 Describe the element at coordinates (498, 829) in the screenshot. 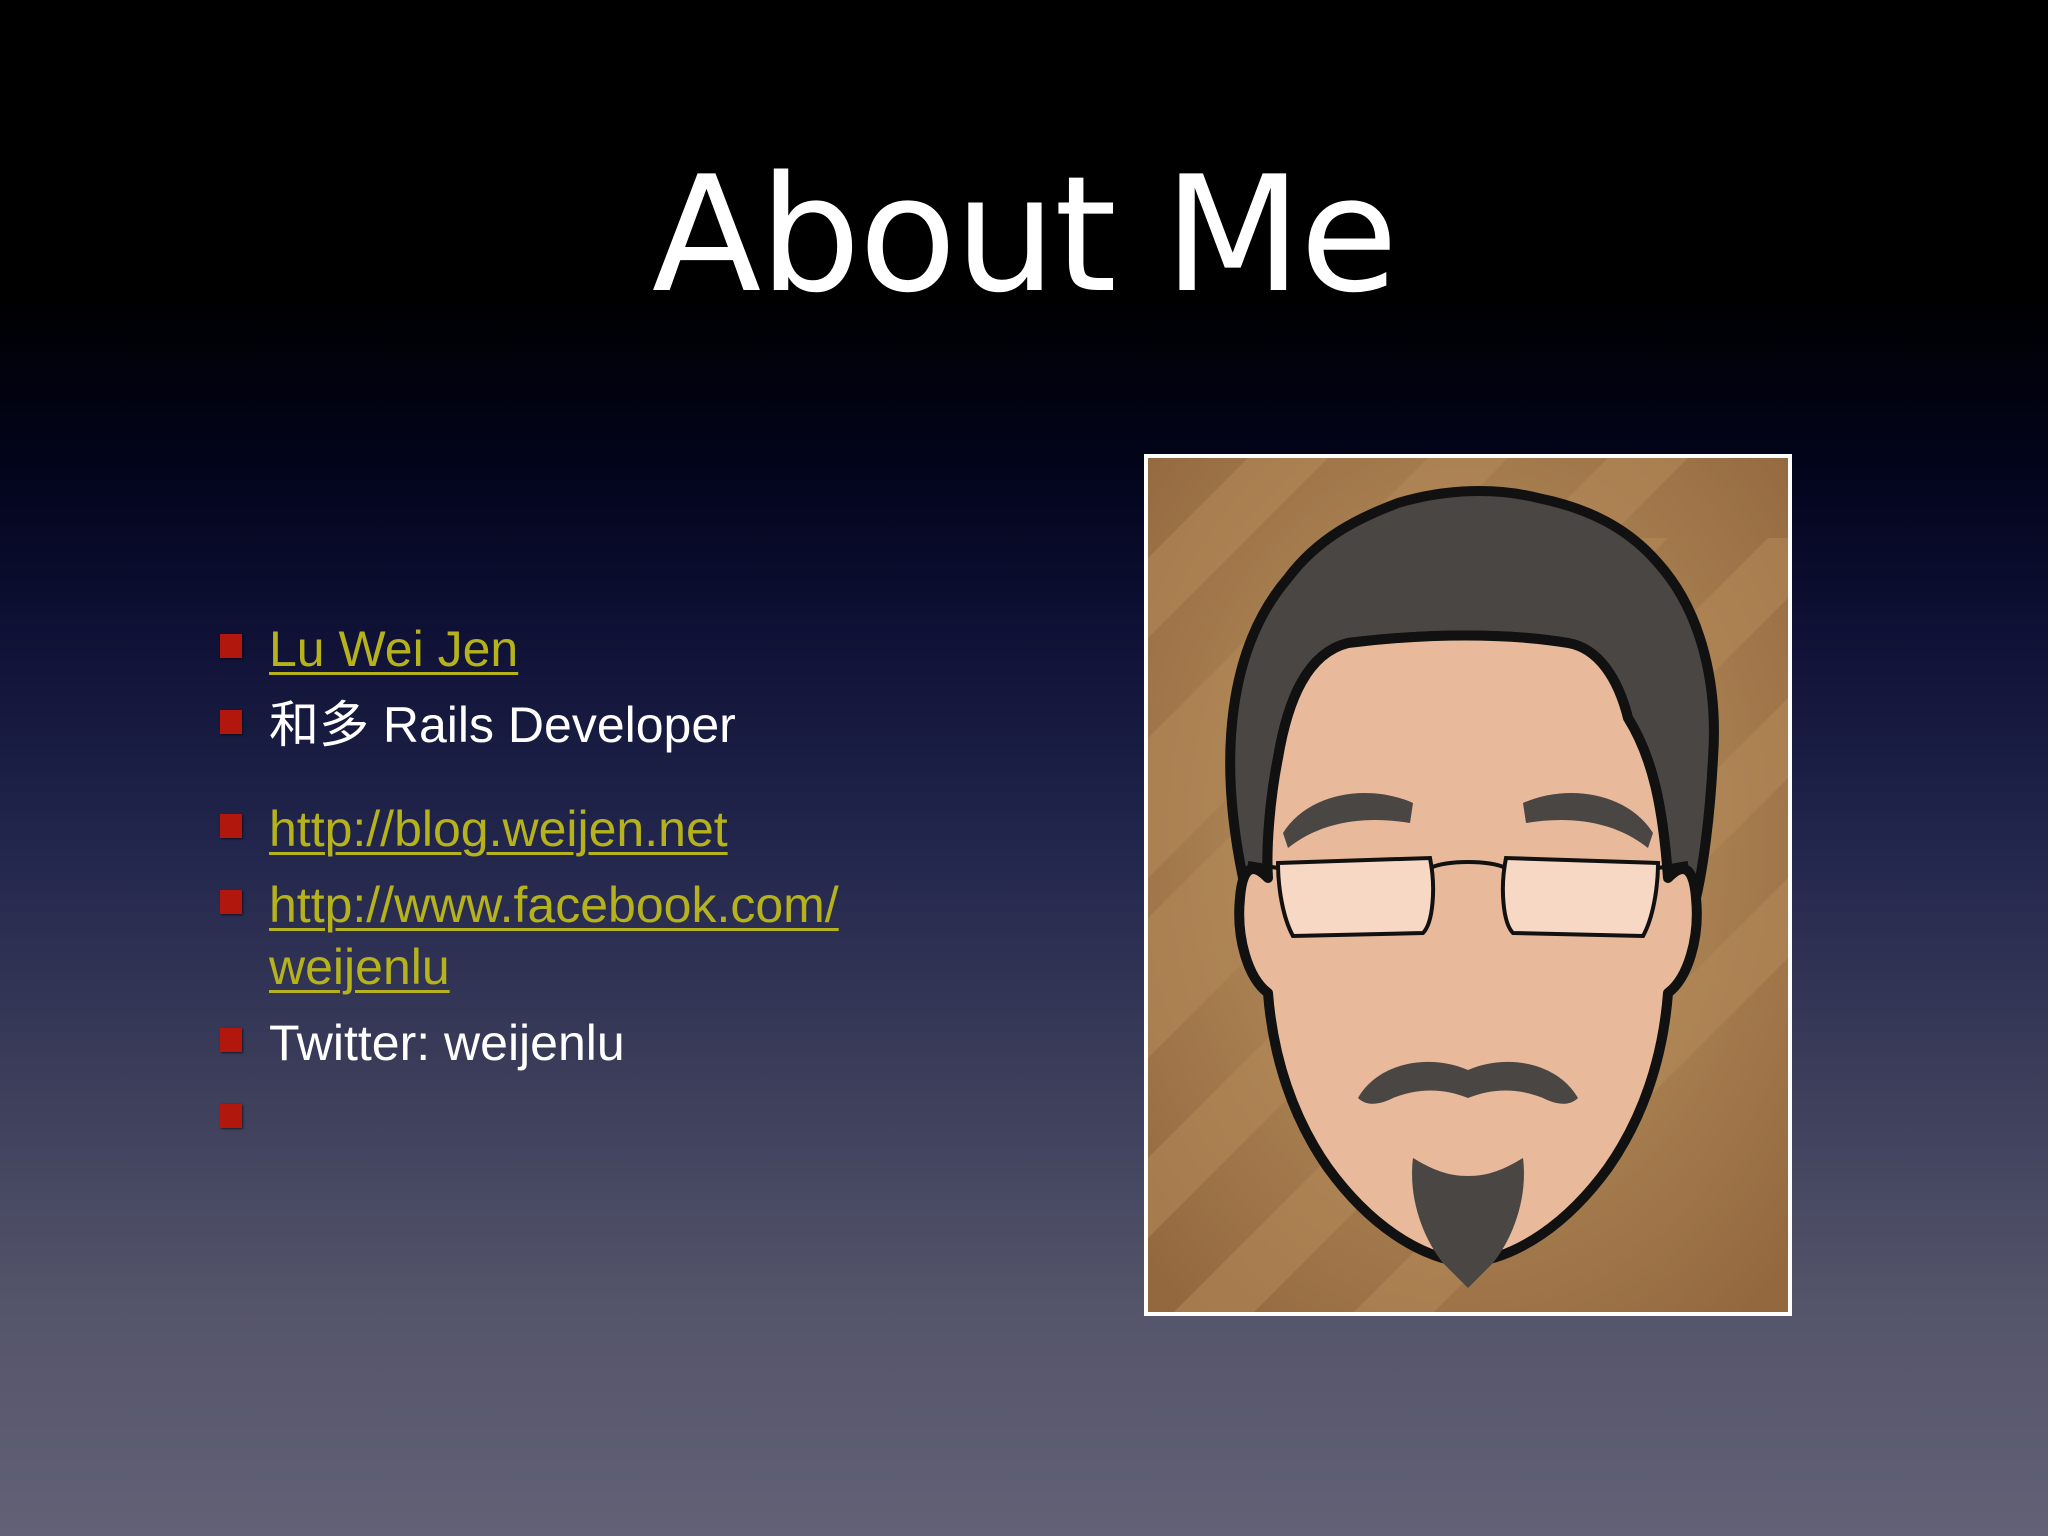

I see `blog-link: http://blog.weijen.net` at that location.